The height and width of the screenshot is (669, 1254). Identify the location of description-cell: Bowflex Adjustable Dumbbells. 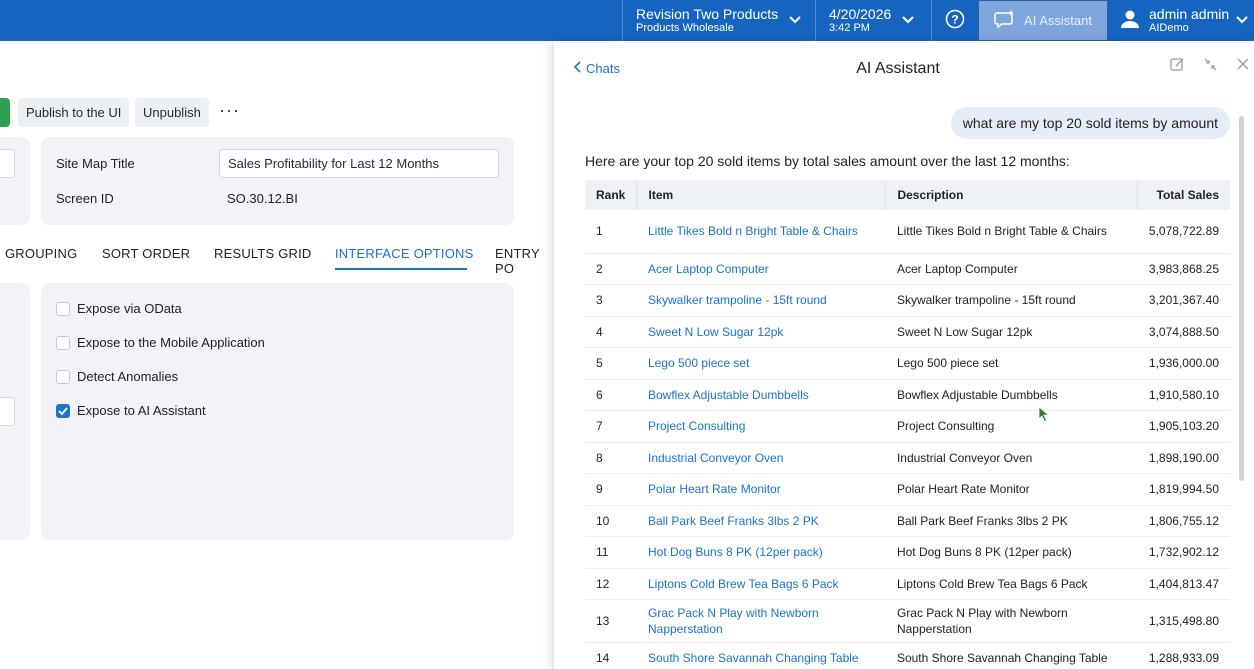
(1011, 395).